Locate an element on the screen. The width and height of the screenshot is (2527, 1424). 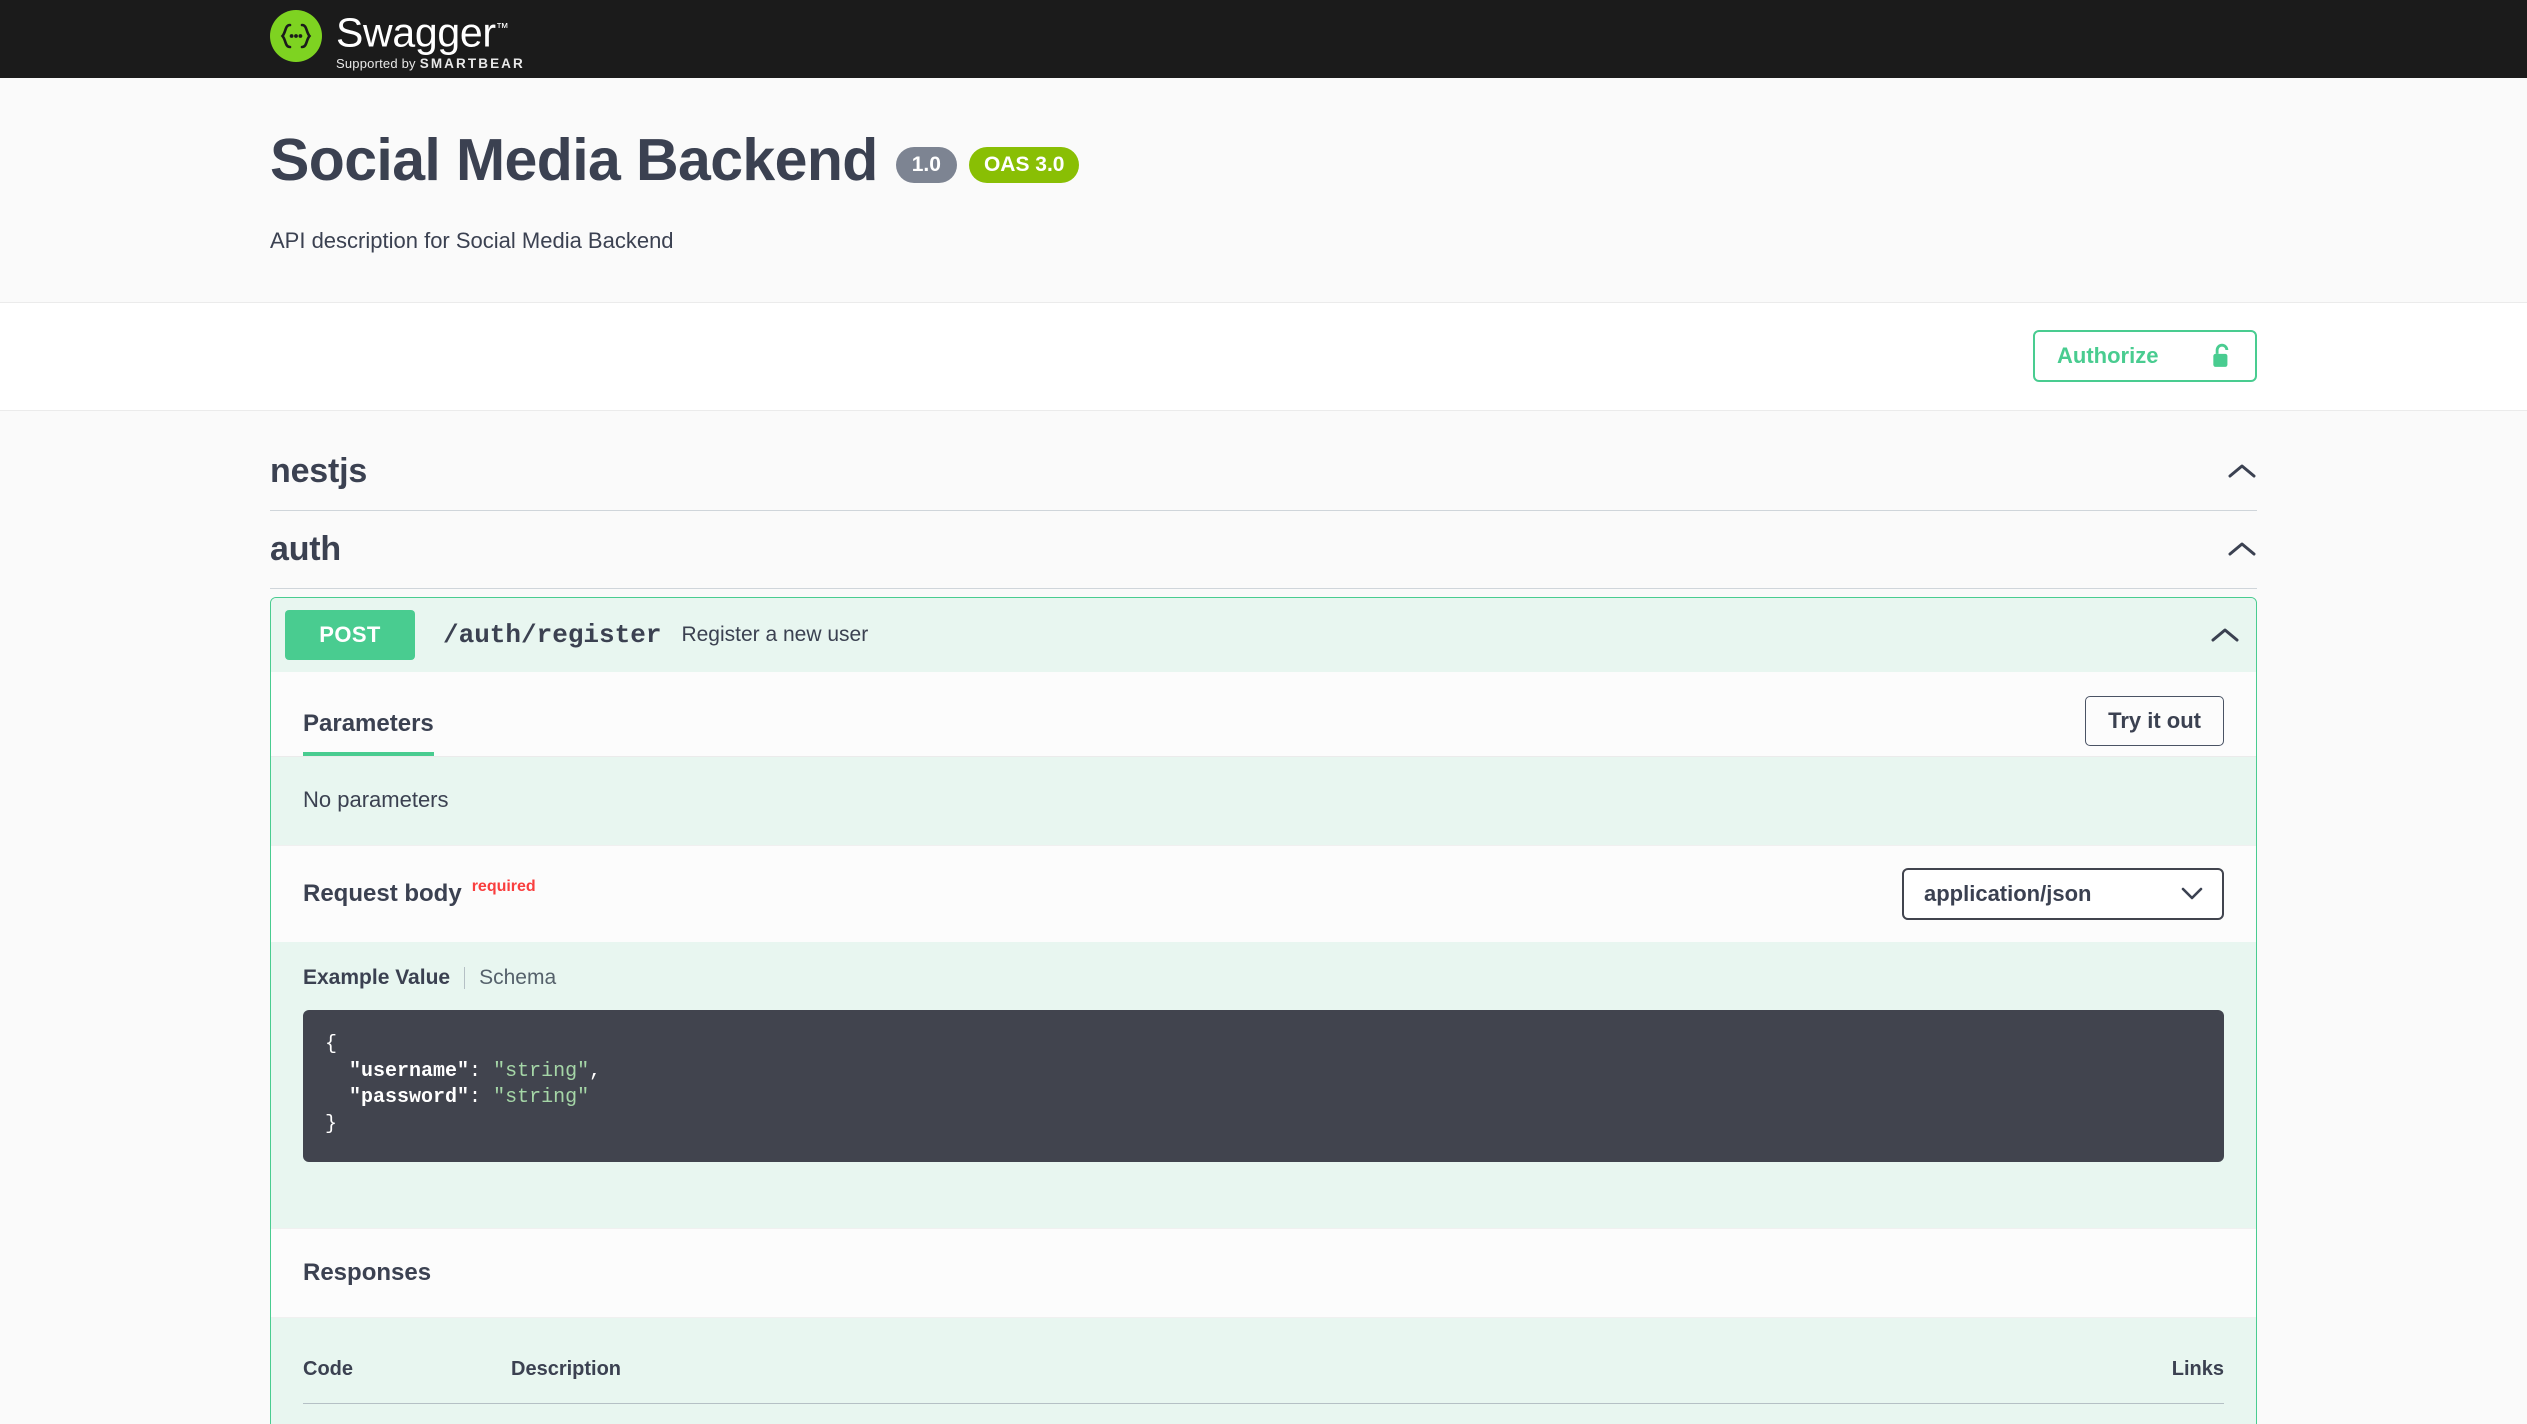
topbar: Swagger™ Supported by SMARTBEAR is located at coordinates (1263, 39).